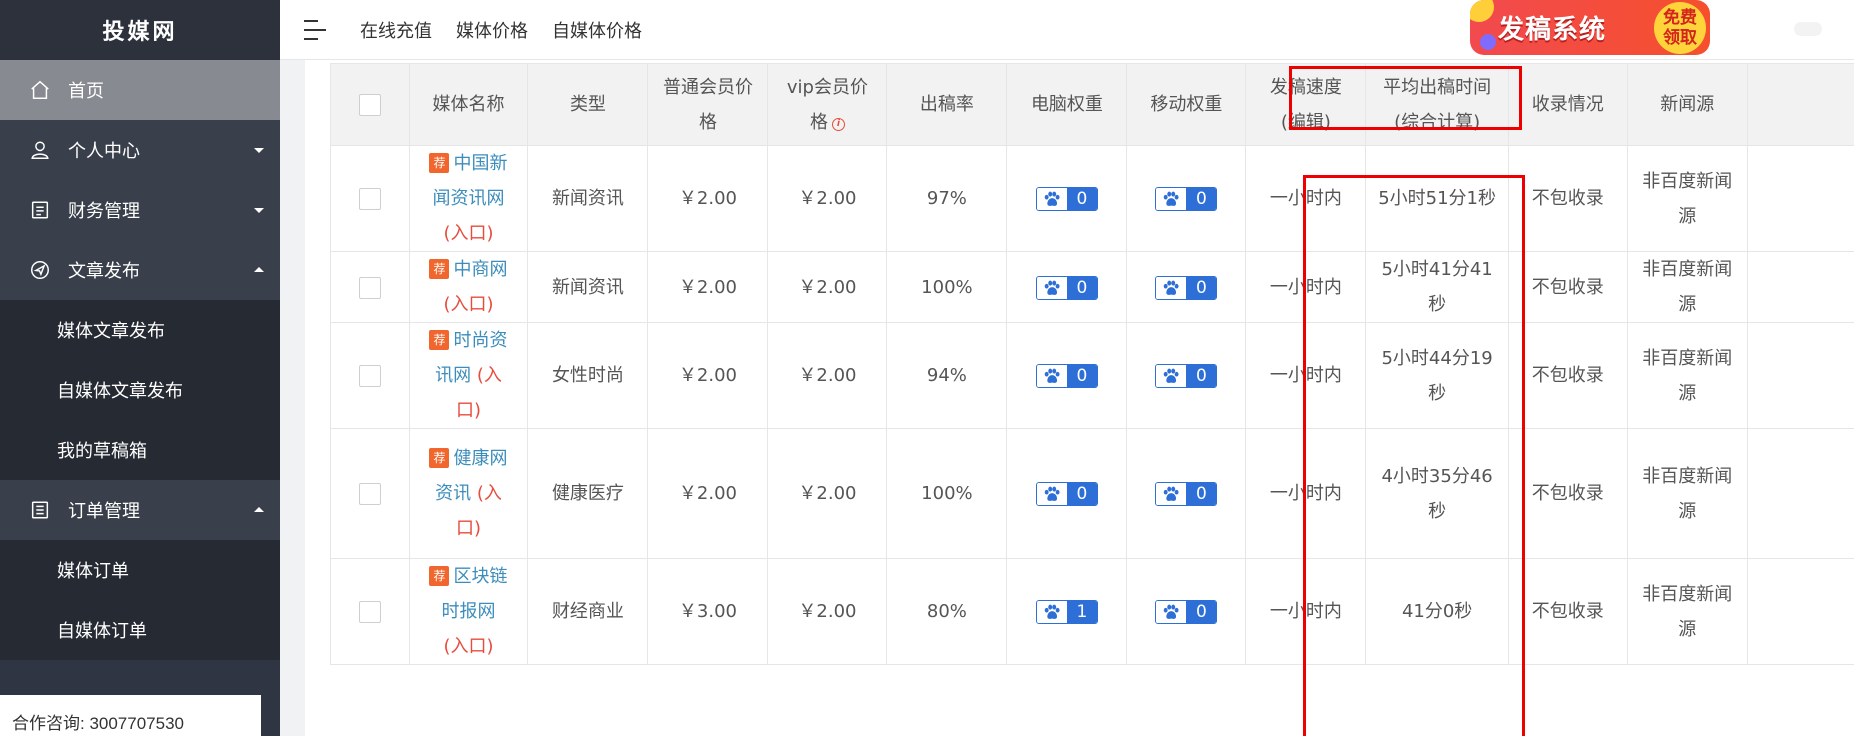 Image resolution: width=1854 pixels, height=736 pixels. Describe the element at coordinates (480, 576) in the screenshot. I see `media-name-link: 区块链` at that location.